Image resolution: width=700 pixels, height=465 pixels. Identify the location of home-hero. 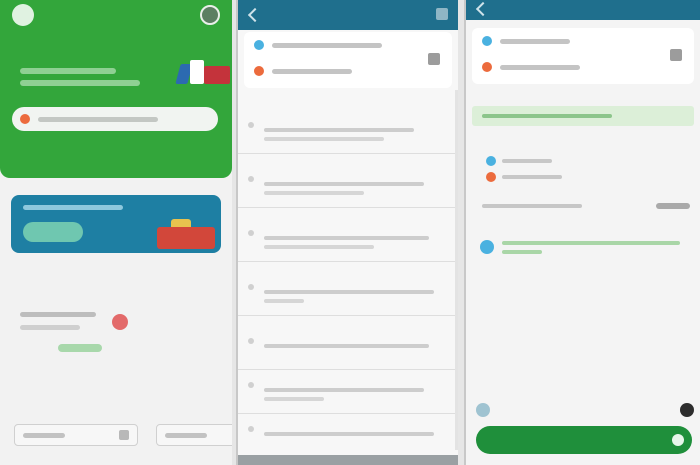
(116, 89).